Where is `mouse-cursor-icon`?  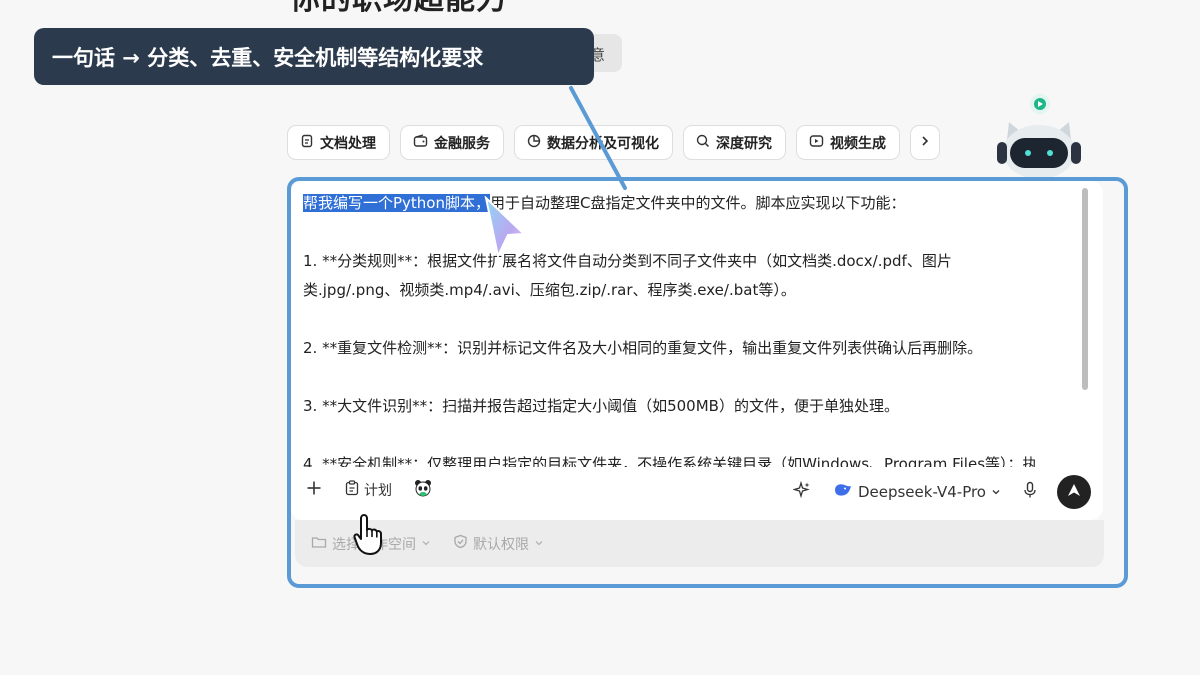
mouse-cursor-icon is located at coordinates (506, 228).